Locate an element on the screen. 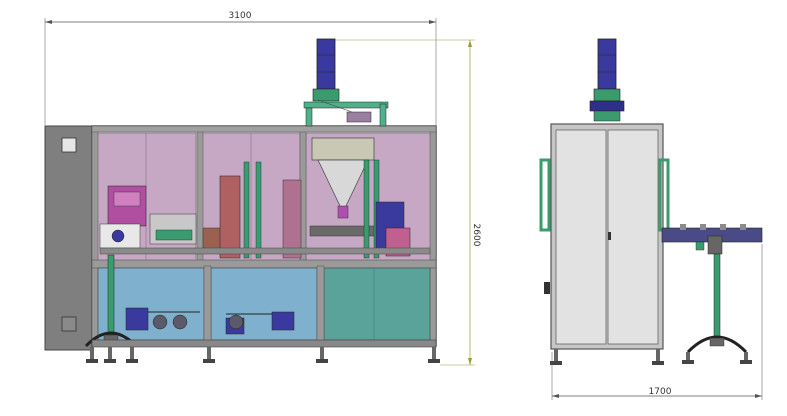  hopper-motor is located at coordinates (326, 64).